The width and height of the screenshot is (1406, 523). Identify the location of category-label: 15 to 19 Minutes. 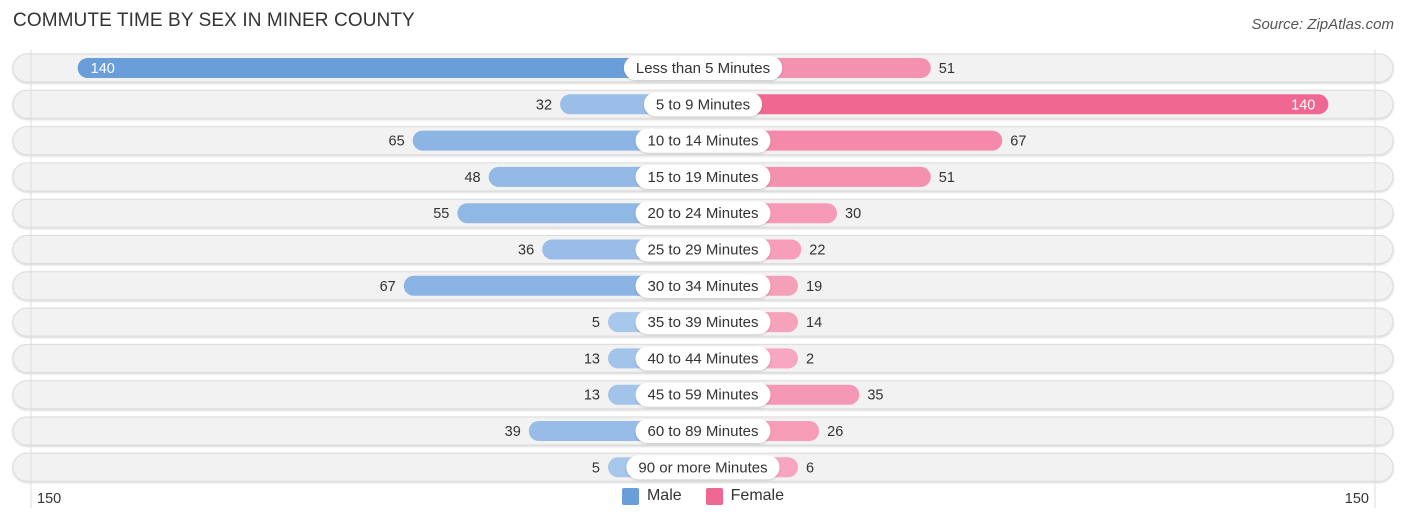
(703, 177).